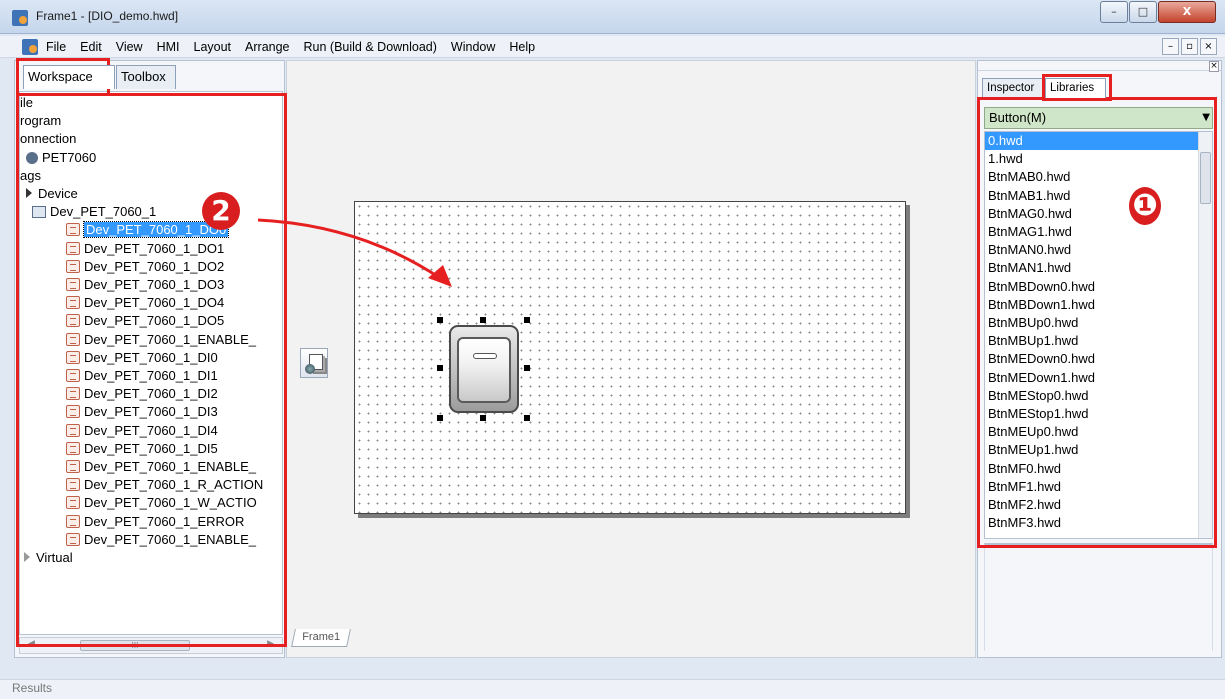  I want to click on menu-run: Run (Build & Download), so click(370, 47).